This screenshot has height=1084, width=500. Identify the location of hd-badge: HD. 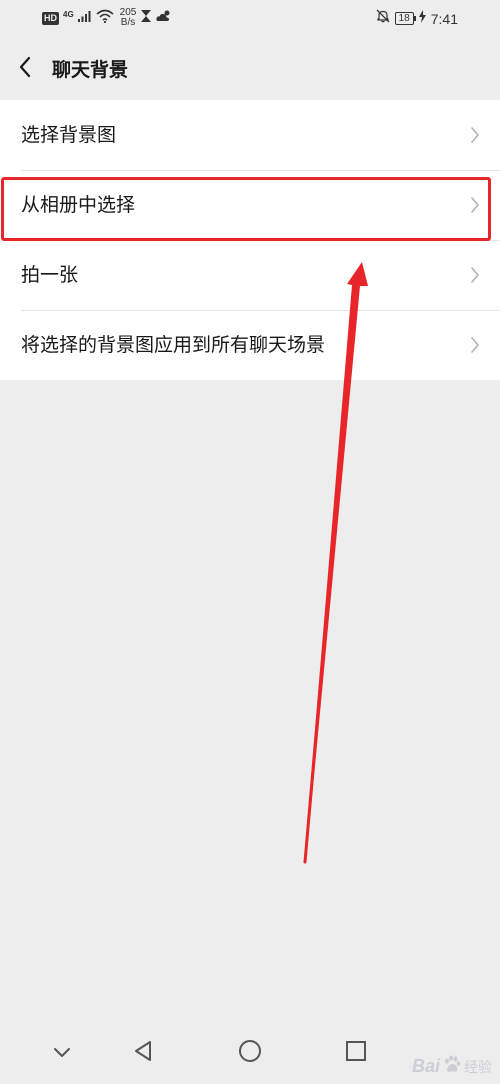
(50, 18).